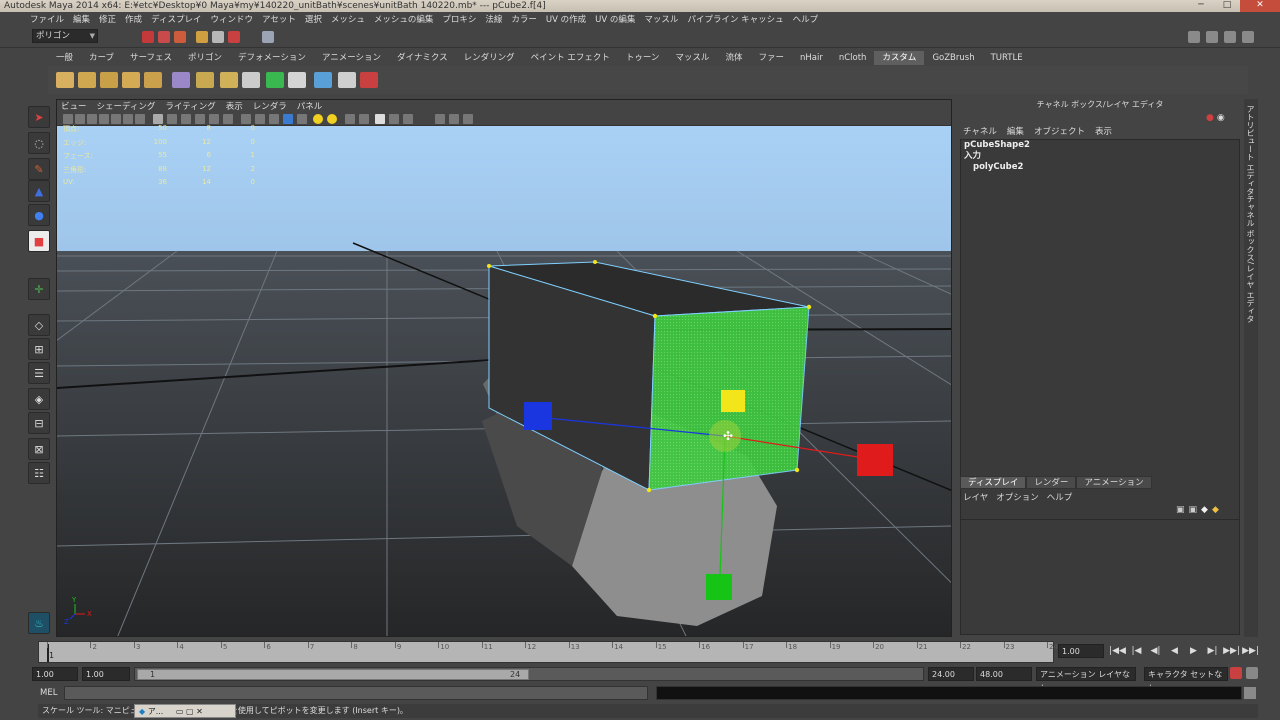 The width and height of the screenshot is (1280, 720). What do you see at coordinates (1204, 510) in the screenshot?
I see `layer-options-icon: ◆` at bounding box center [1204, 510].